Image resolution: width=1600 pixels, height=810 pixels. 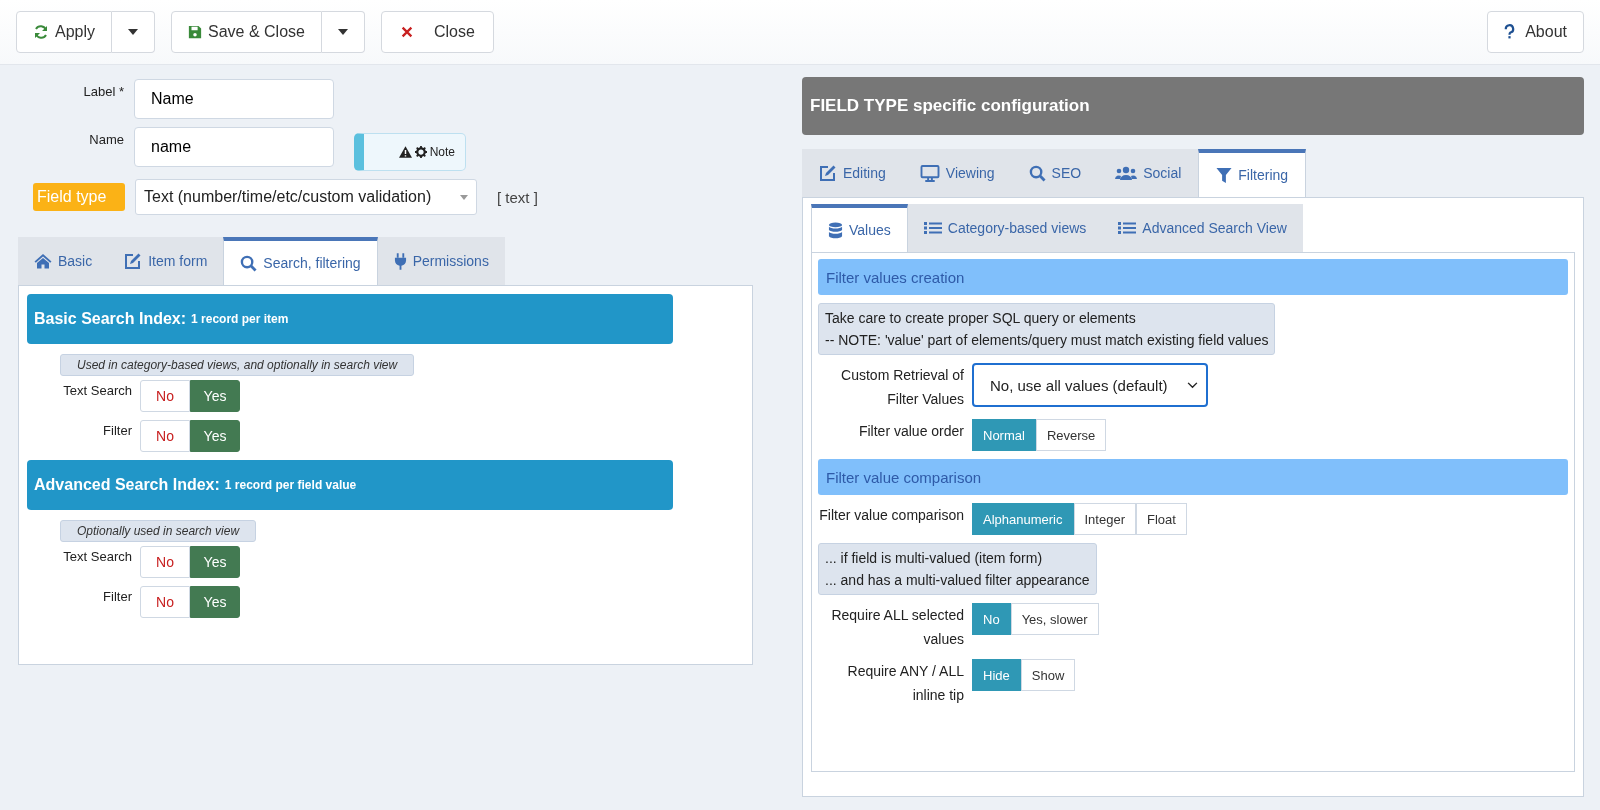 I want to click on field-type-select: Text (number/time/etc/custom validation), so click(x=306, y=197).